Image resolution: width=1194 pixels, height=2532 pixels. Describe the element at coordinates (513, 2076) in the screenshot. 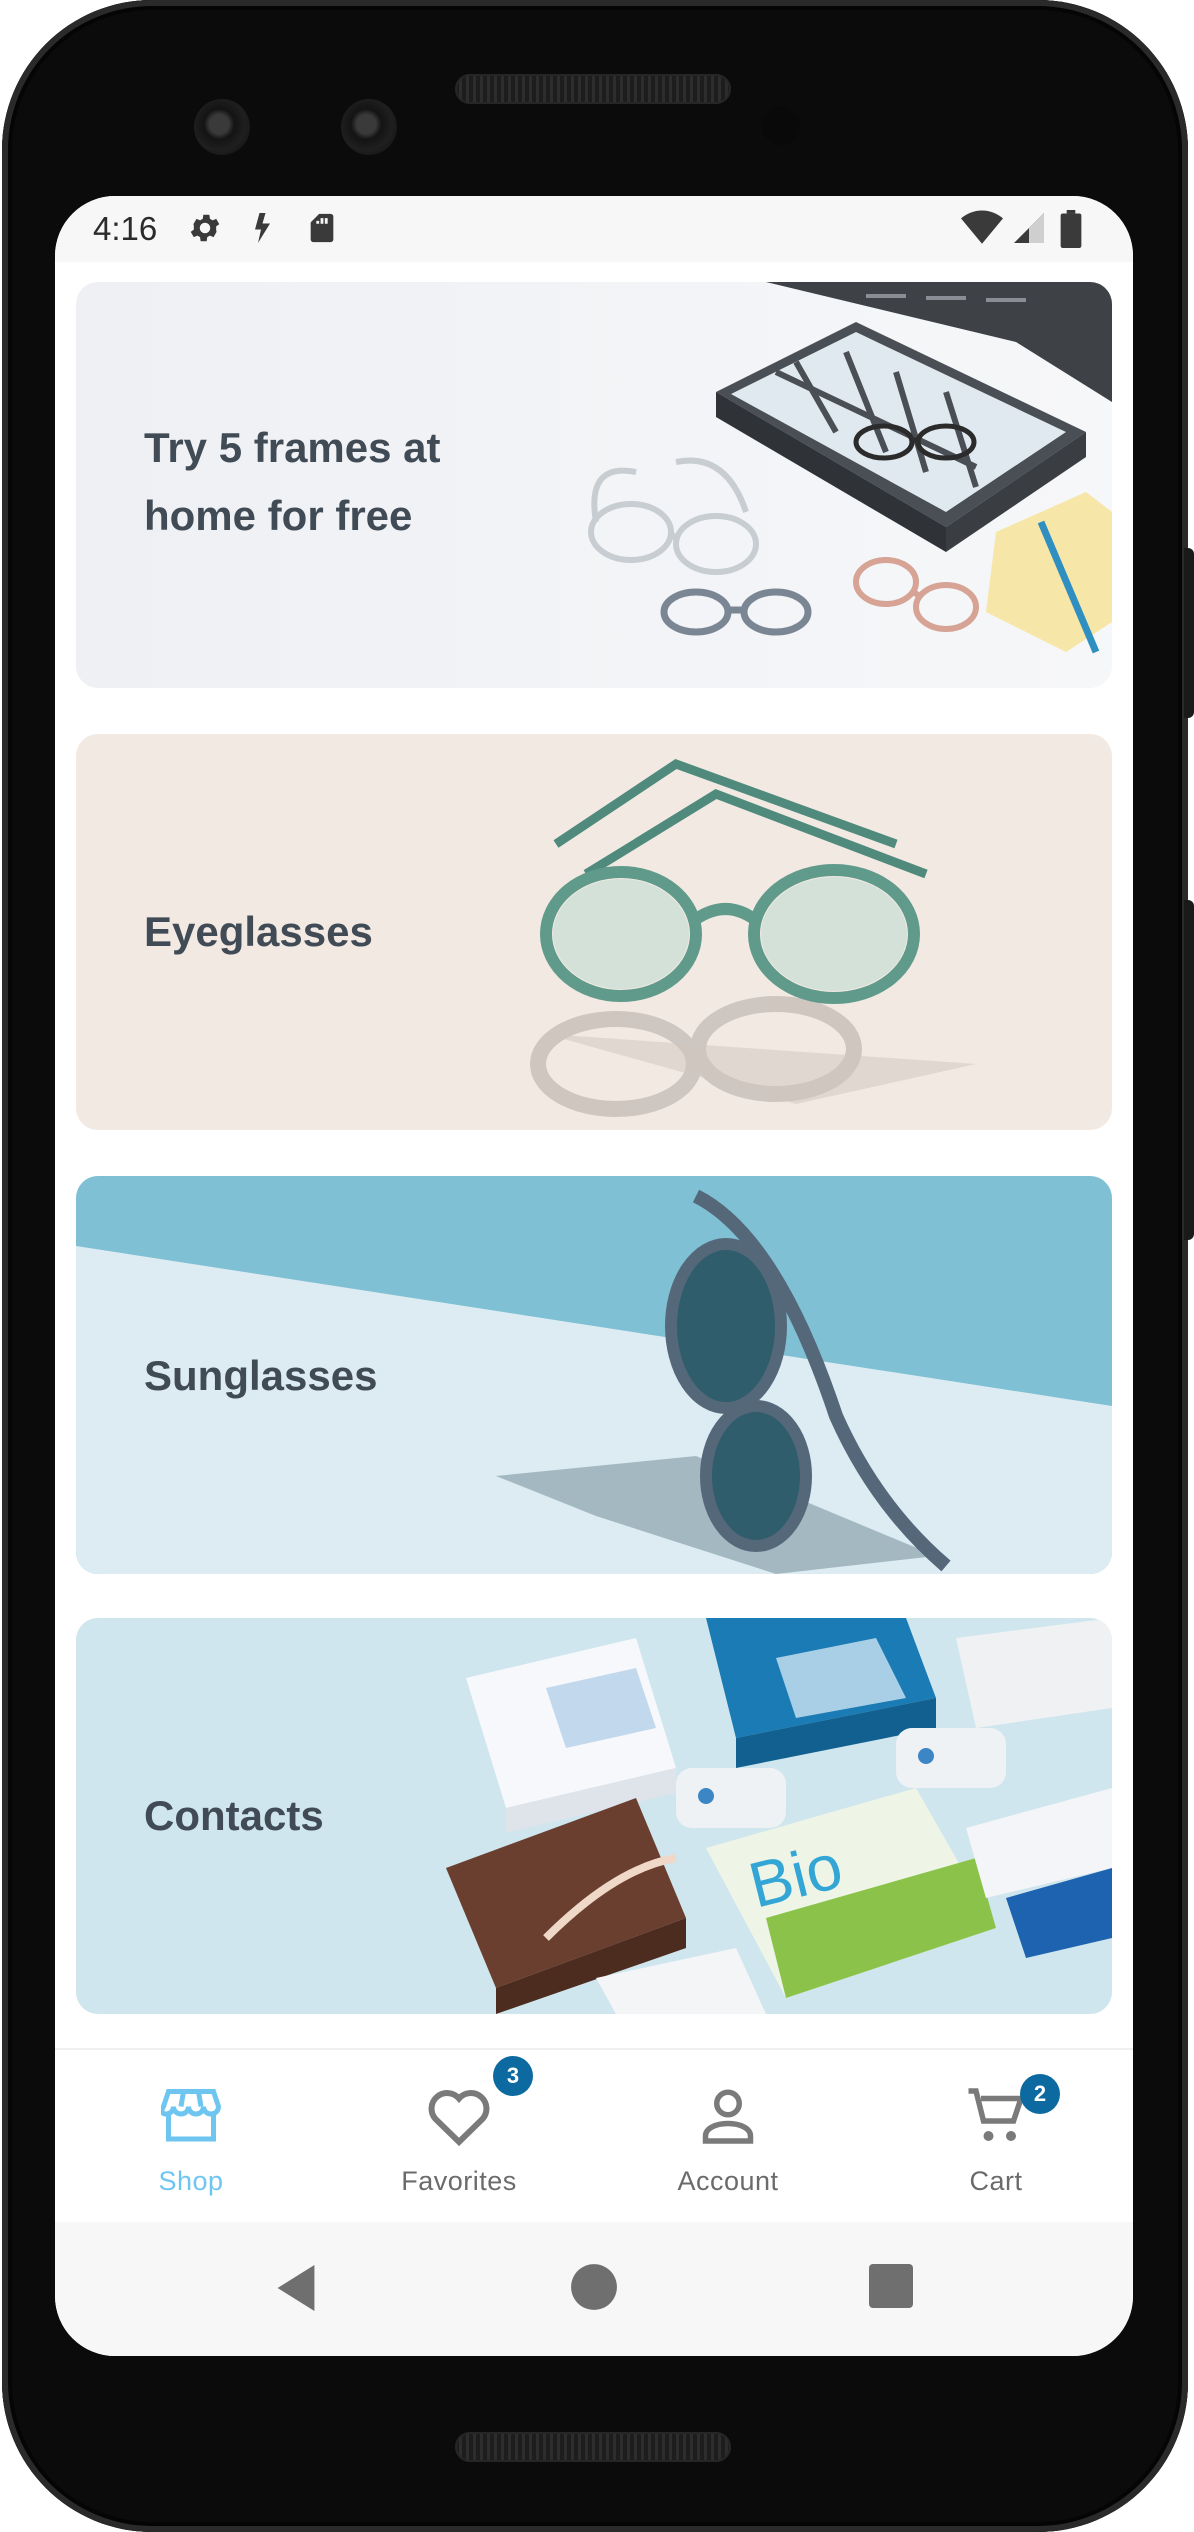

I see `favorites-badge: 3` at that location.